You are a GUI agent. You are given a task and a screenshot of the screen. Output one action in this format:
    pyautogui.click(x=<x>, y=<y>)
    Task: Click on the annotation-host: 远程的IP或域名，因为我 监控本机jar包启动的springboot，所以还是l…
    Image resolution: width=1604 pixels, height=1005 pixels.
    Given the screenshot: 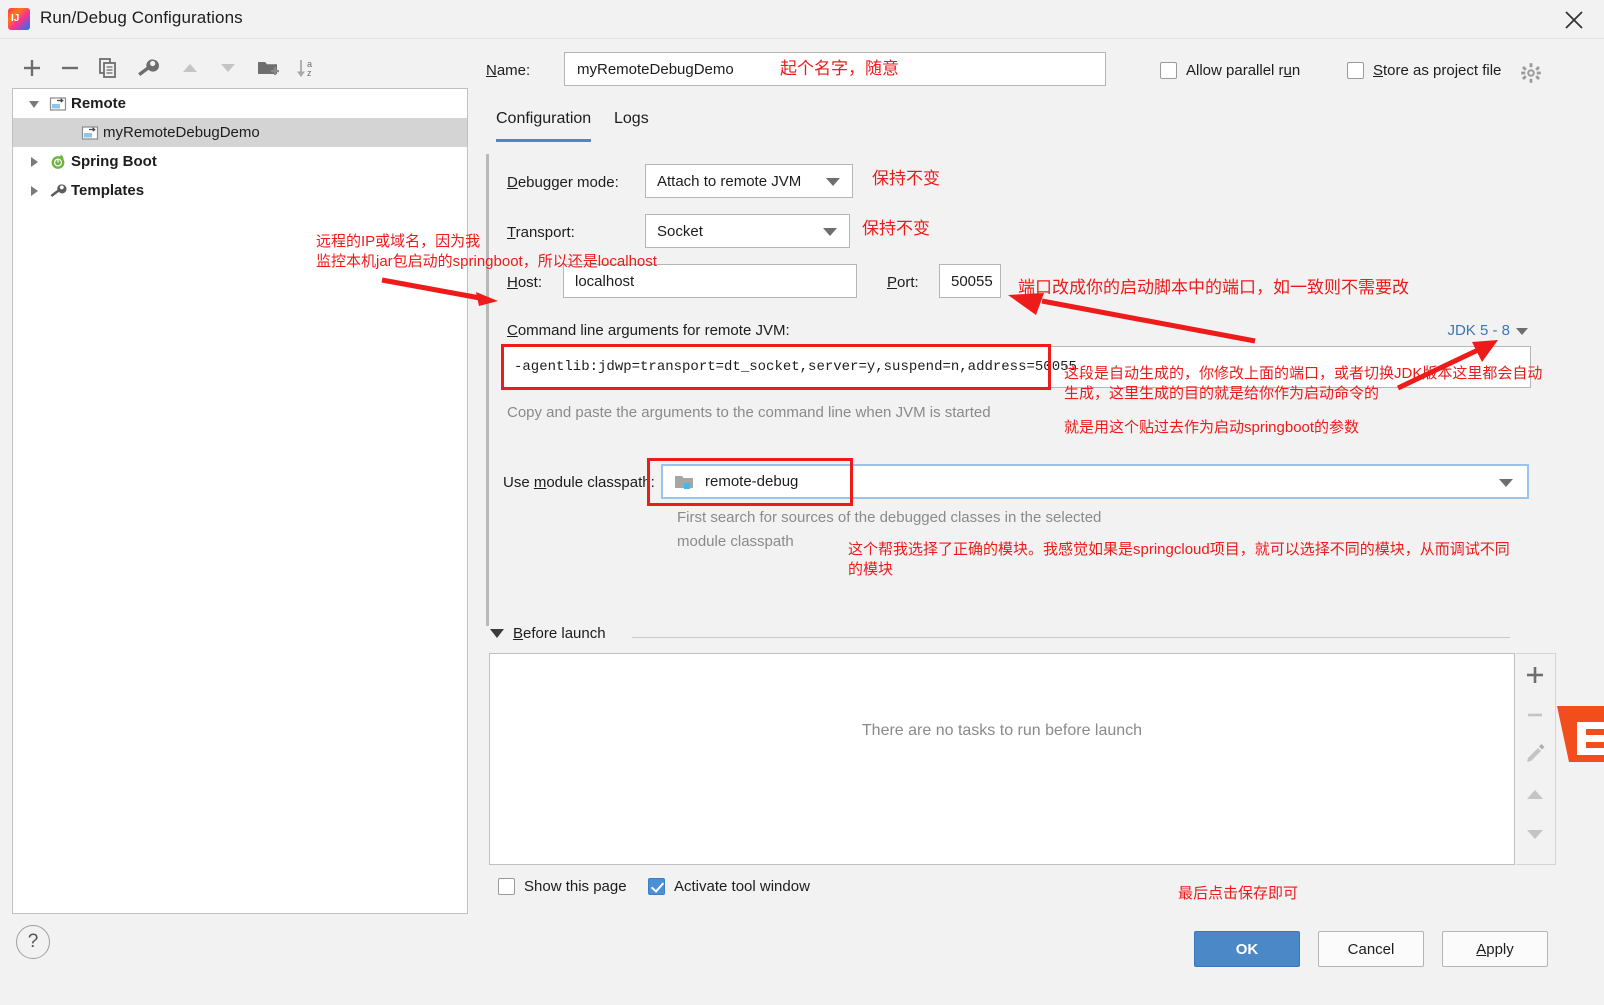 What is the action you would take?
    pyautogui.click(x=486, y=252)
    